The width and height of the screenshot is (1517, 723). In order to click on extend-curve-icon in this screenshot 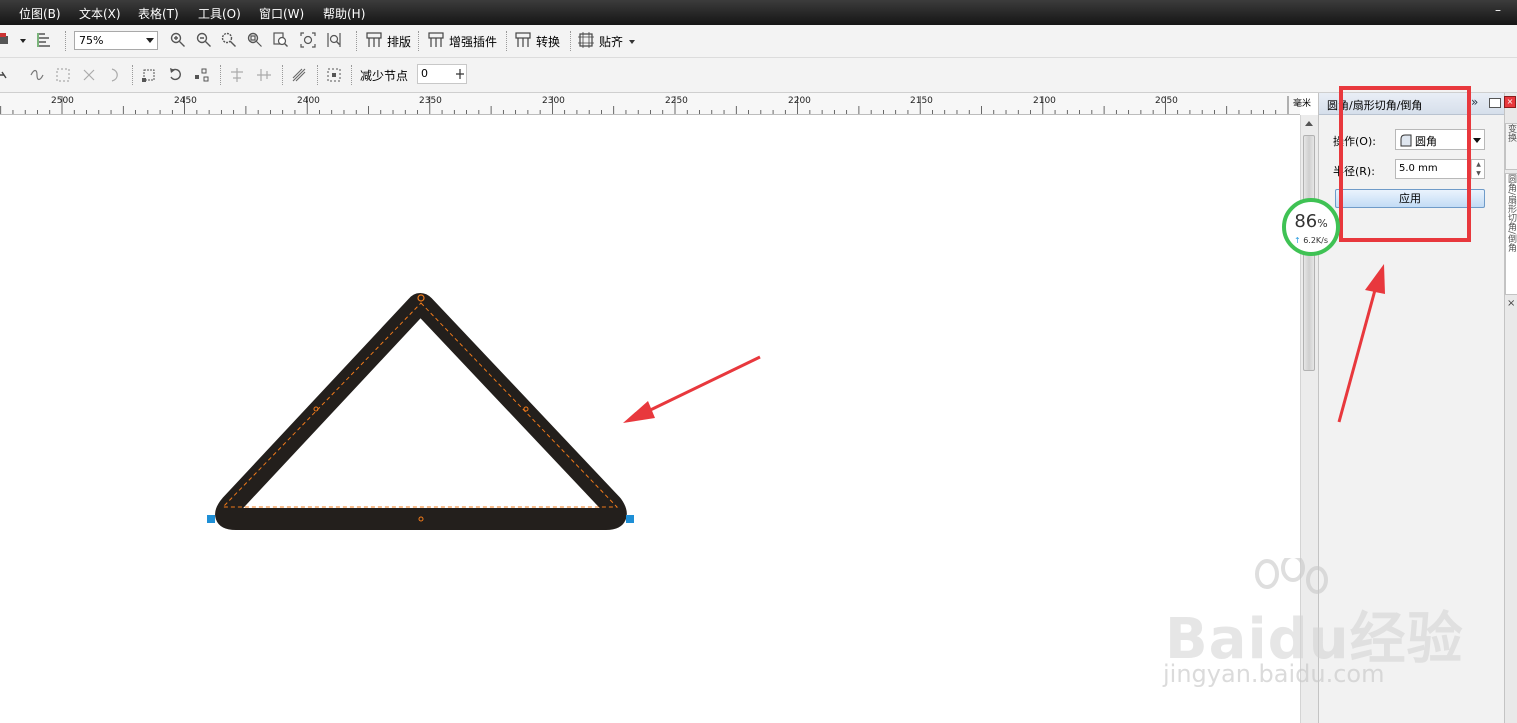, I will do `click(149, 75)`.